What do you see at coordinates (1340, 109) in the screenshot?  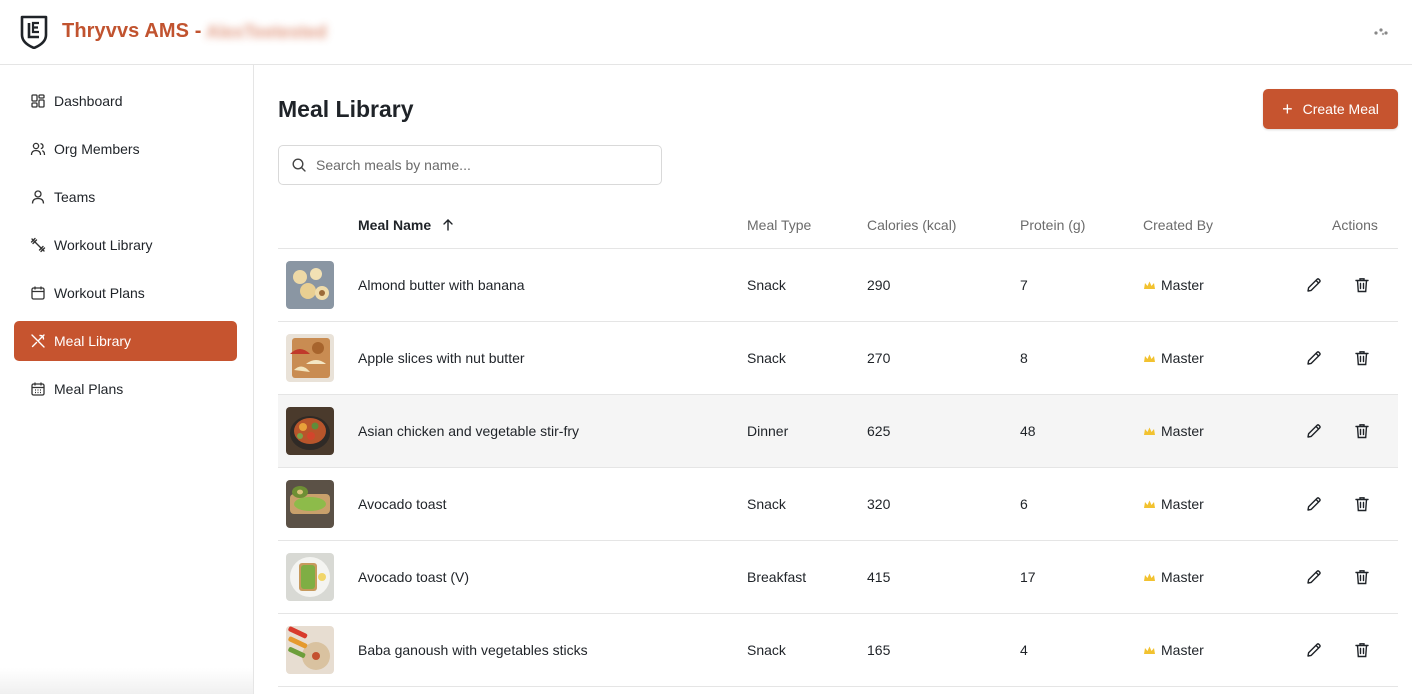 I see `create-meal-label: Create Meal` at bounding box center [1340, 109].